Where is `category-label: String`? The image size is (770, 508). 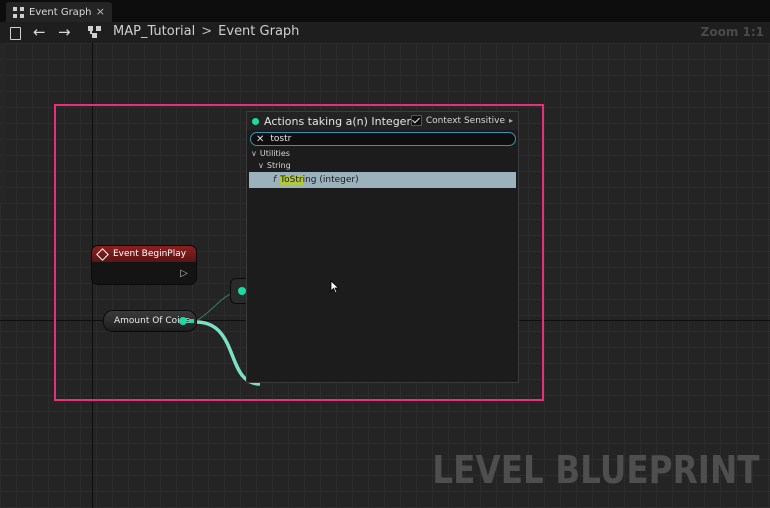 category-label: String is located at coordinates (278, 165).